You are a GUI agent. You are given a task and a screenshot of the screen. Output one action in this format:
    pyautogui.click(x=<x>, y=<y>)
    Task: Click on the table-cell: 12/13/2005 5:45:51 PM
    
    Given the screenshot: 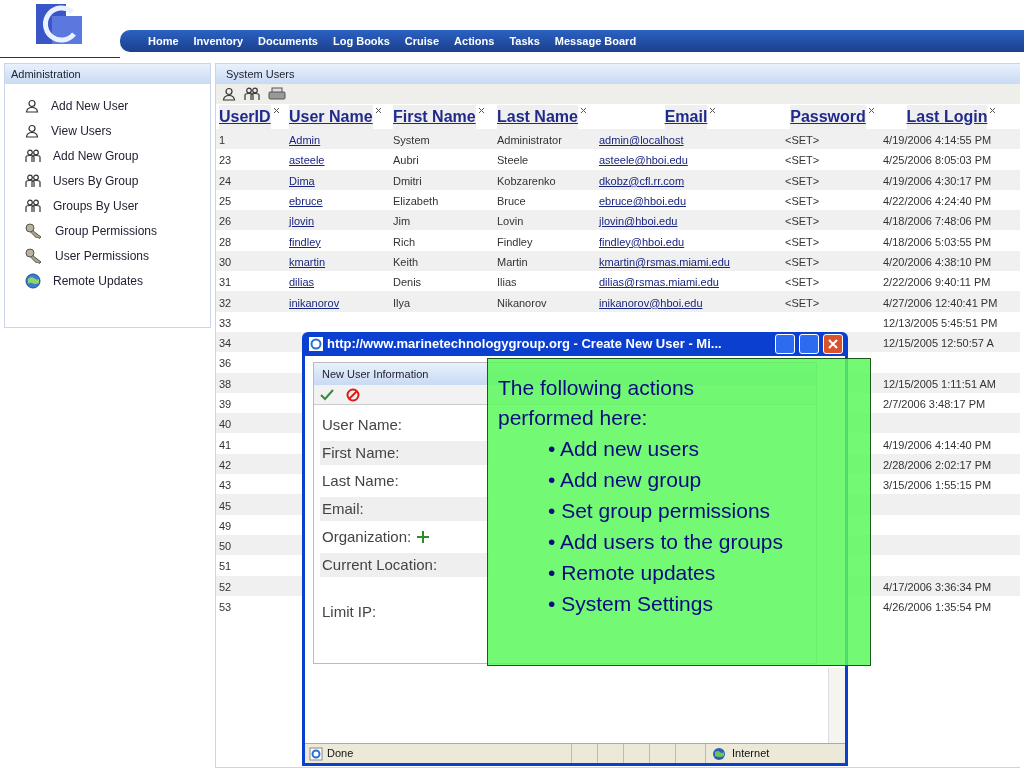 What is the action you would take?
    pyautogui.click(x=940, y=322)
    